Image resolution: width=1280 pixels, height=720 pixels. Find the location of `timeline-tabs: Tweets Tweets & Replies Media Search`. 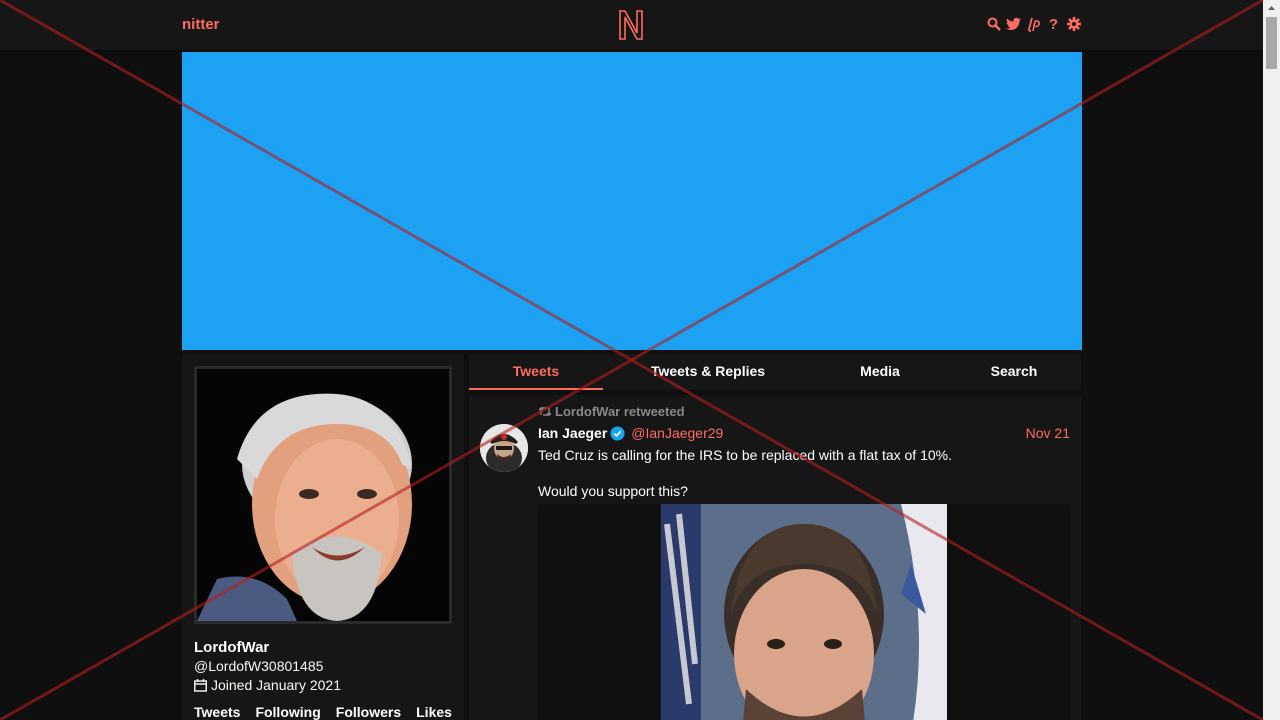

timeline-tabs: Tweets Tweets & Replies Media Search is located at coordinates (775, 372).